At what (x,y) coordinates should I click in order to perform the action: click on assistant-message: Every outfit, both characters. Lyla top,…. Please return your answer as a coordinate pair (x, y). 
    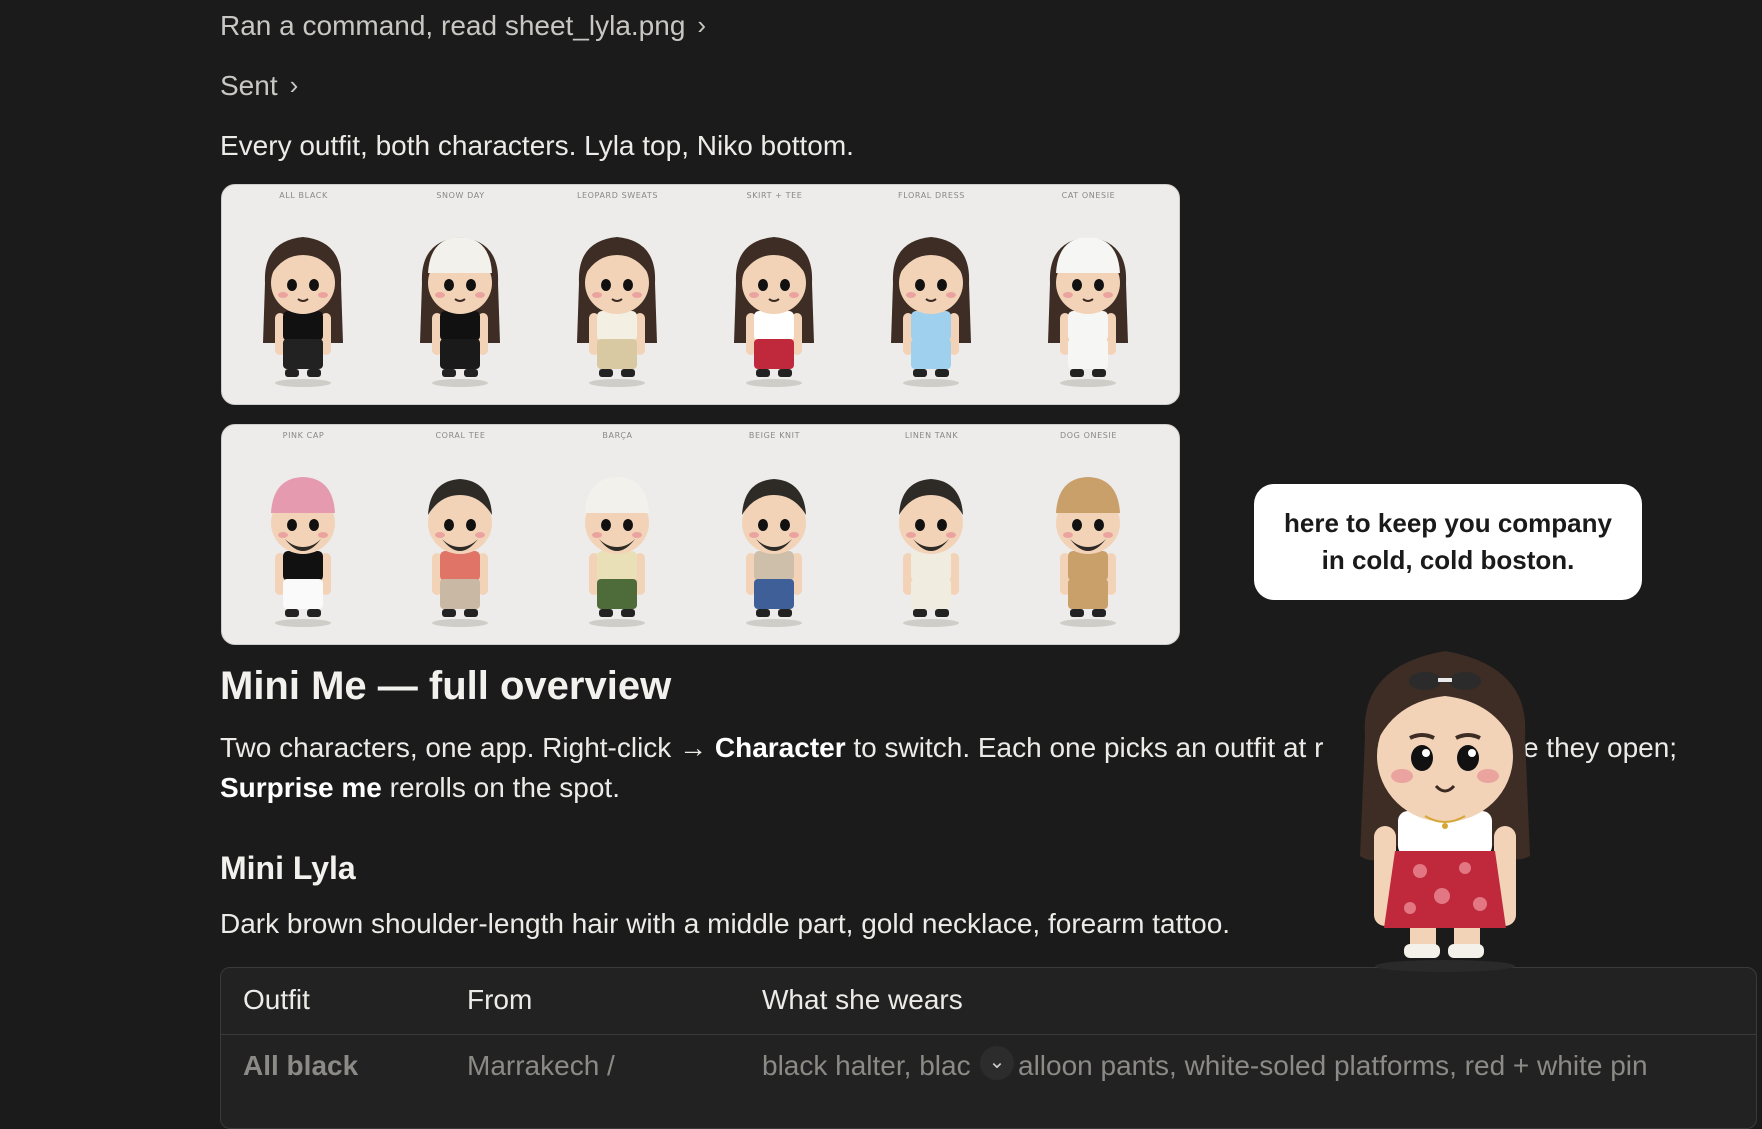
    Looking at the image, I should click on (537, 145).